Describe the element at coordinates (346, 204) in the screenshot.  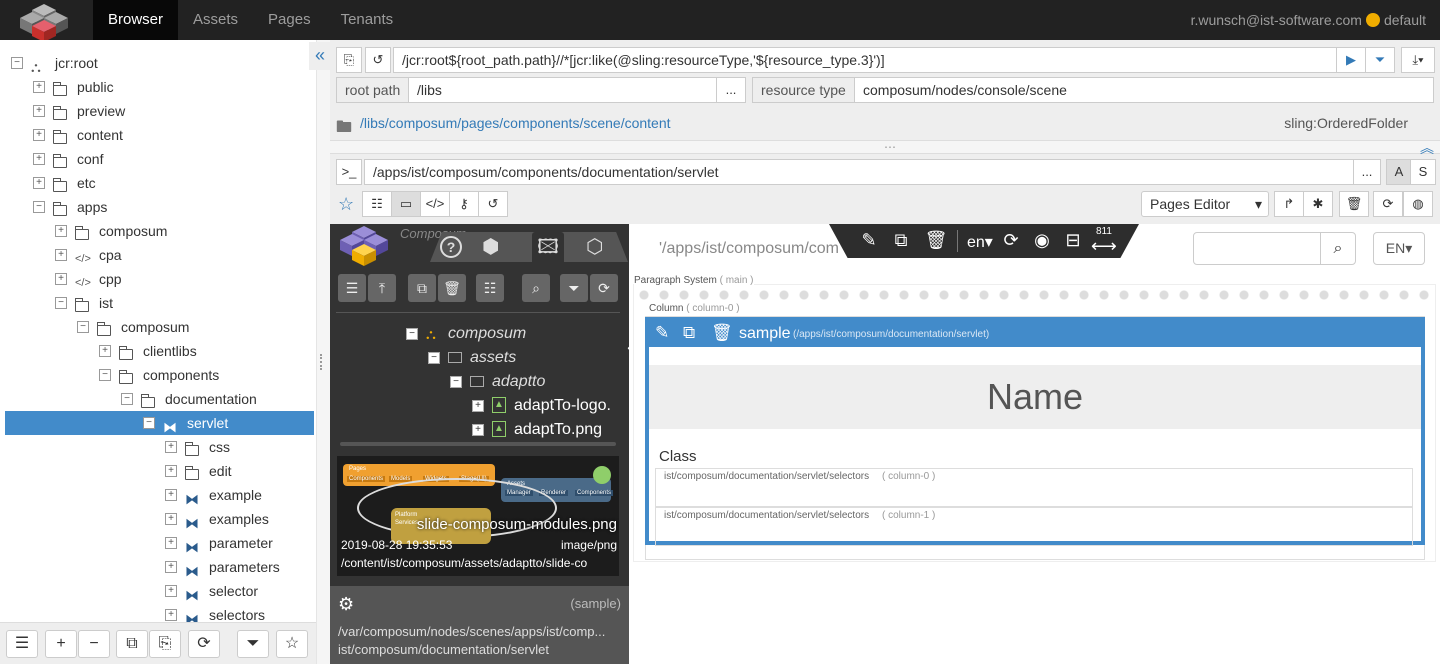
I see `favorite-star-icon: ☆` at that location.